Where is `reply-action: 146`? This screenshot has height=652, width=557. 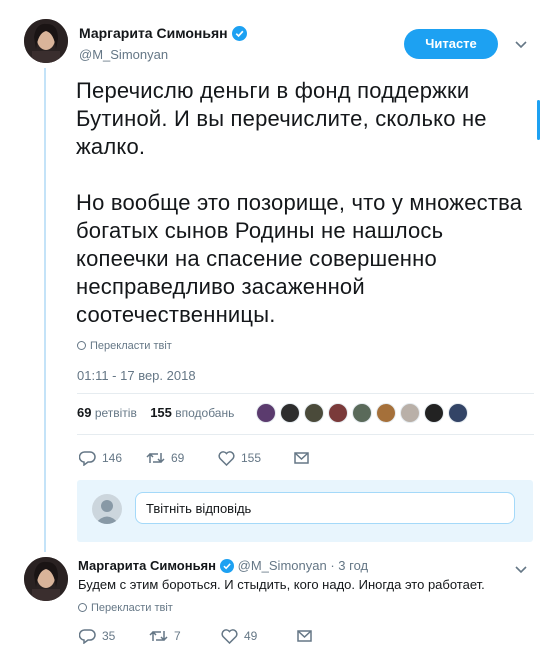
reply-action: 146 is located at coordinates (112, 458).